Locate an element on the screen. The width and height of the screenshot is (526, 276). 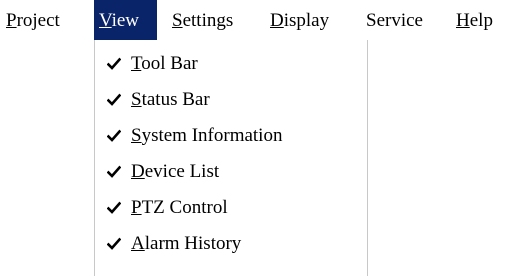
menu-item-tool-bar: Tool Bar is located at coordinates (231, 64).